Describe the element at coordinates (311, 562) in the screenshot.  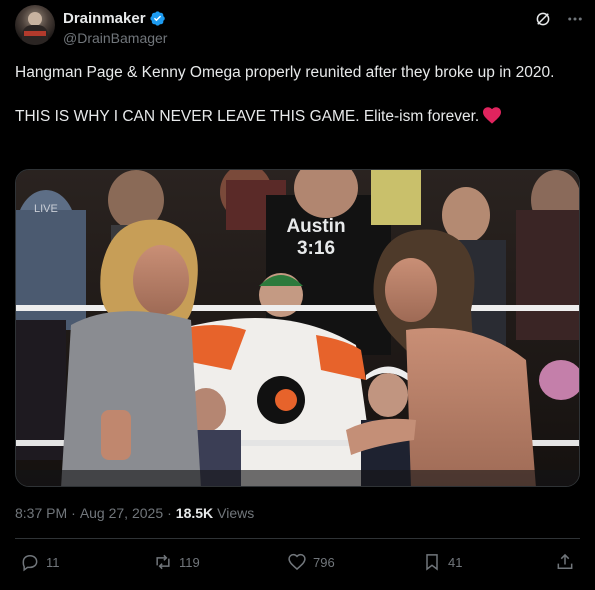
I see `like-button: 796` at that location.